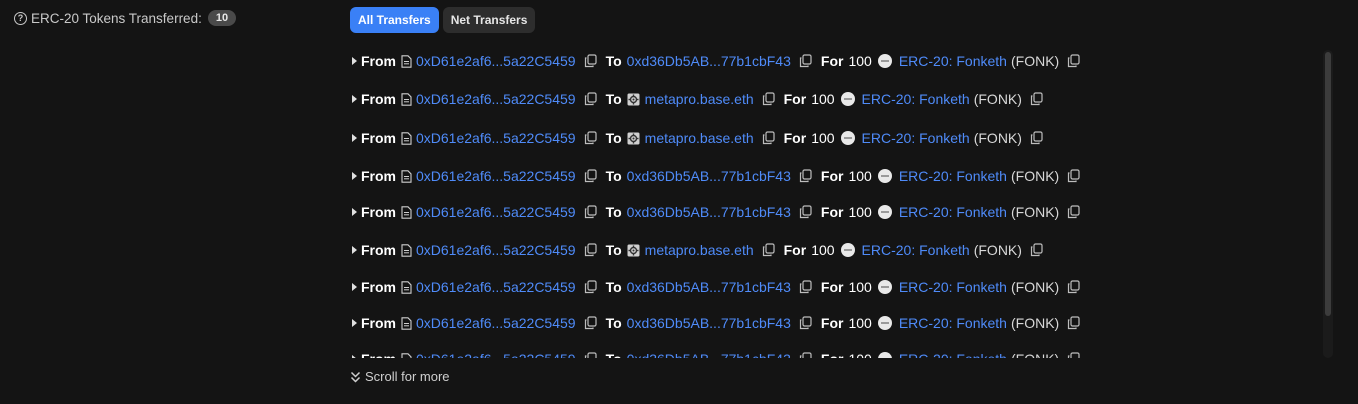  I want to click on tokens-transferred-text: ERC-20 Tokens Transferred:, so click(116, 18).